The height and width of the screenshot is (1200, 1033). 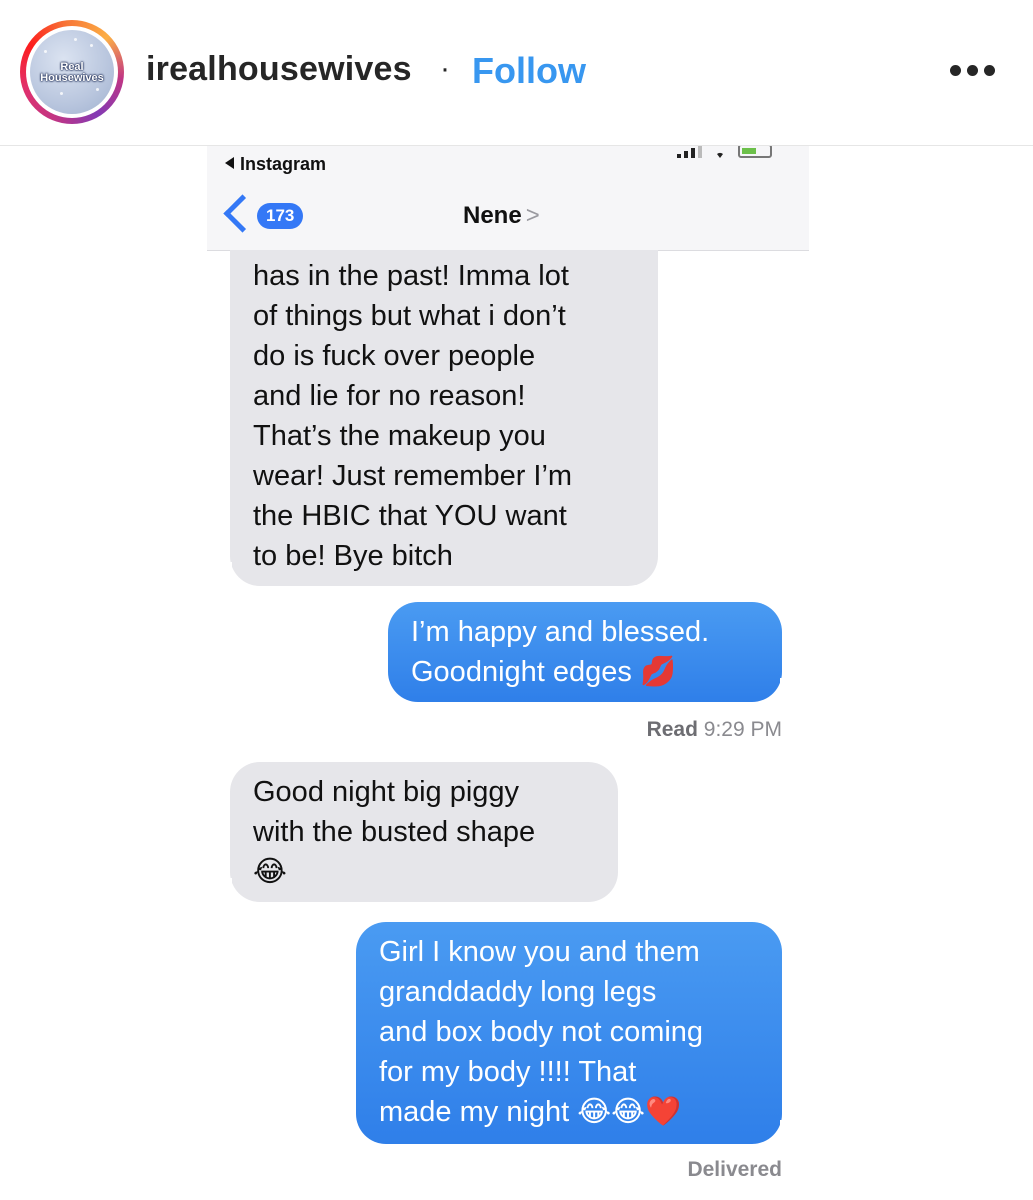 I want to click on chevron-right-icon: >, so click(x=532, y=215).